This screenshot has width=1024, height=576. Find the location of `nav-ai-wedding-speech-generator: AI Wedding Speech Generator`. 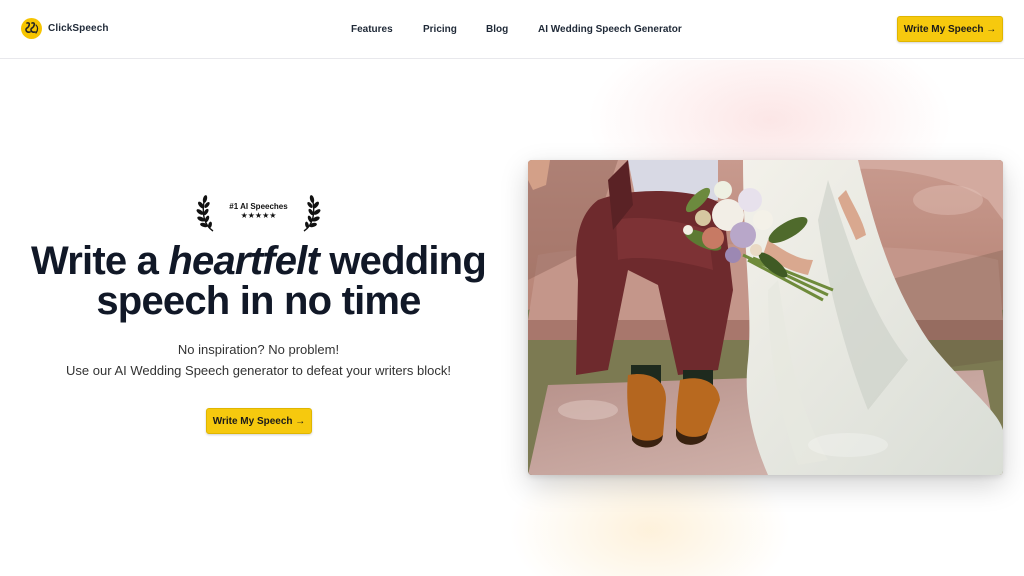

nav-ai-wedding-speech-generator: AI Wedding Speech Generator is located at coordinates (610, 29).